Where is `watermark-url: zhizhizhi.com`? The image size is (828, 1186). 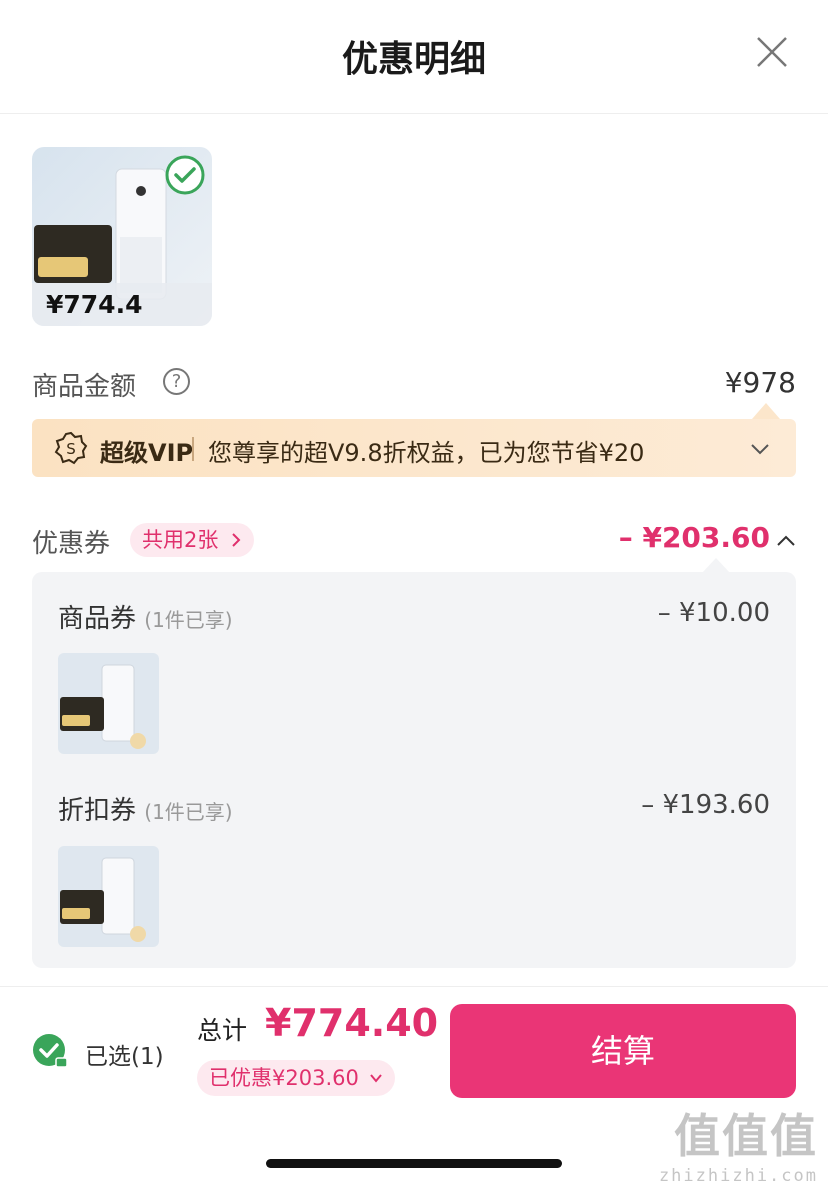
watermark-url: zhizhizhi.com is located at coordinates (738, 1176).